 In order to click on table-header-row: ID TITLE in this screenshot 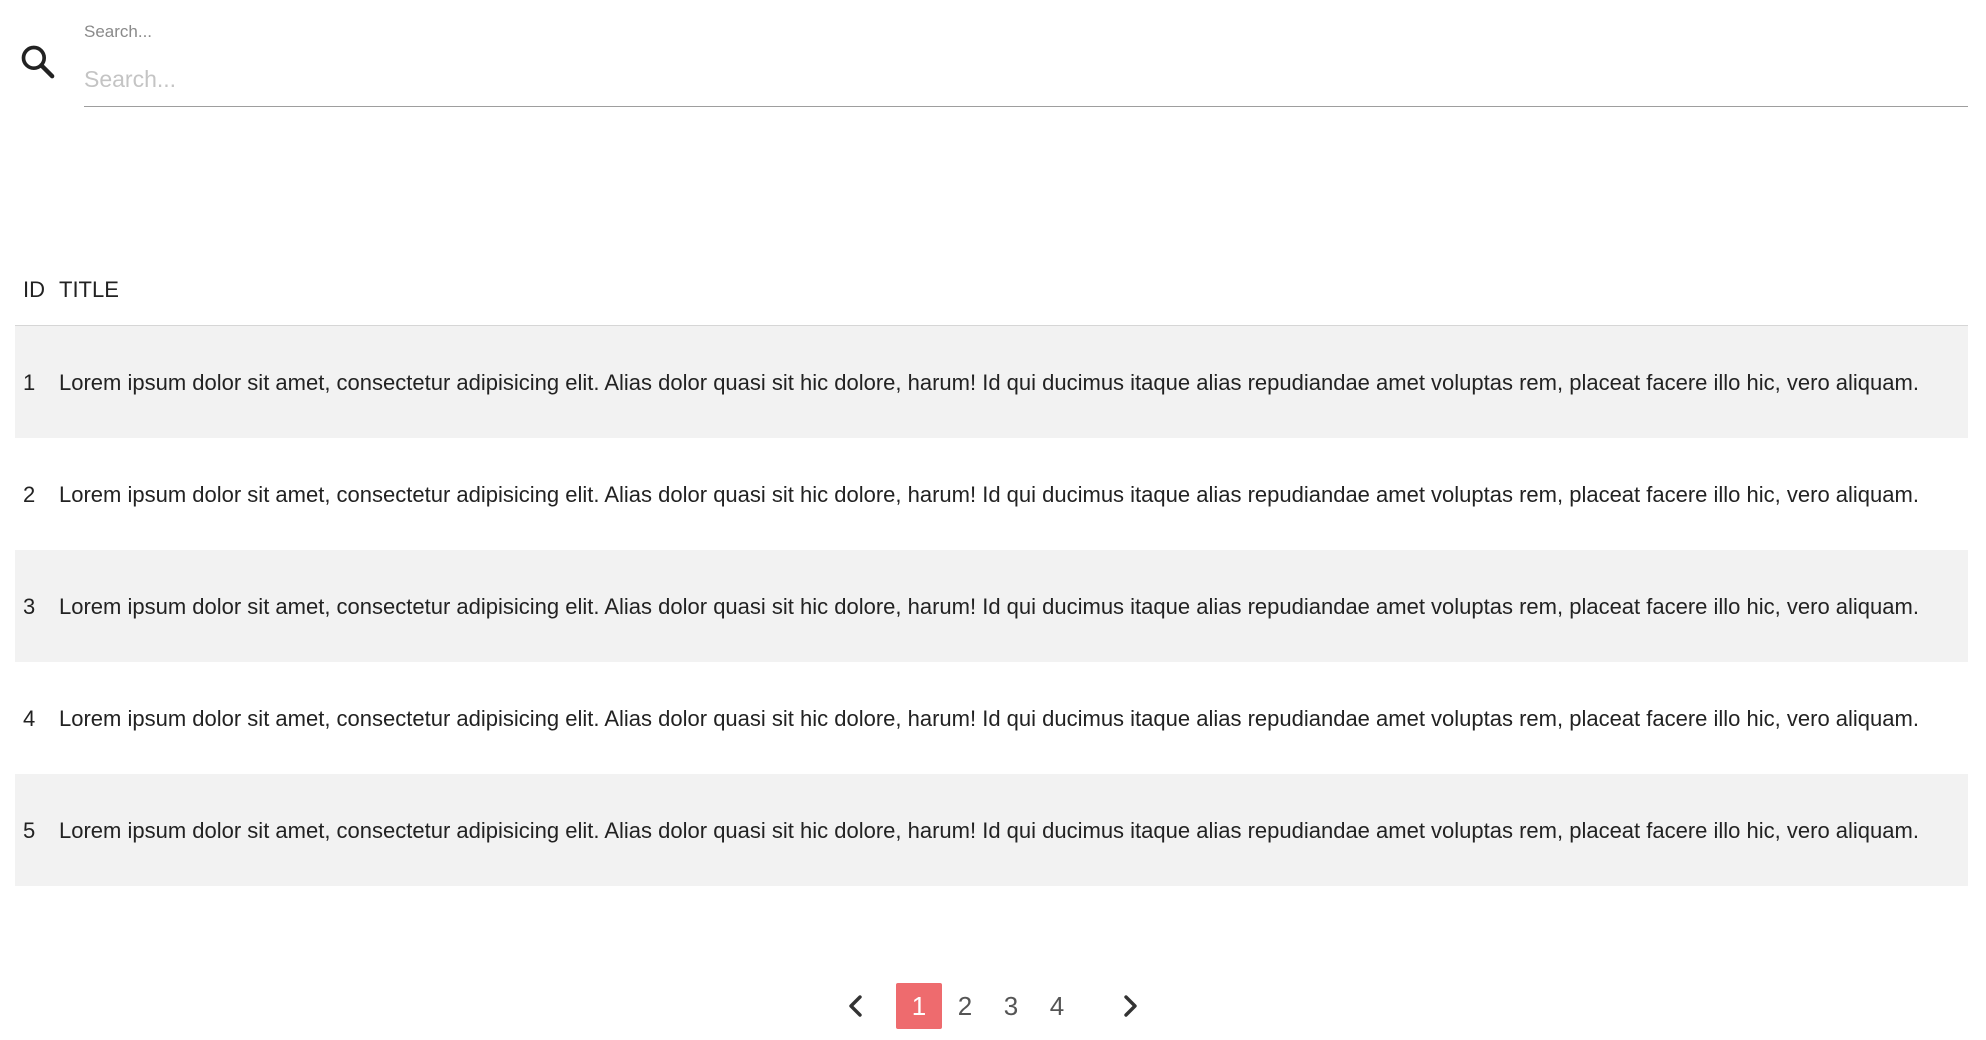, I will do `click(991, 290)`.